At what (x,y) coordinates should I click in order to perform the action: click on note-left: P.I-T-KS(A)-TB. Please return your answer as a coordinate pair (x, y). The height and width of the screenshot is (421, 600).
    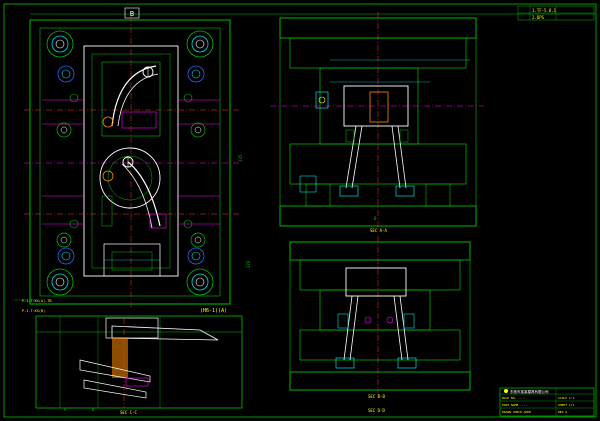
    Looking at the image, I should click on (37, 301).